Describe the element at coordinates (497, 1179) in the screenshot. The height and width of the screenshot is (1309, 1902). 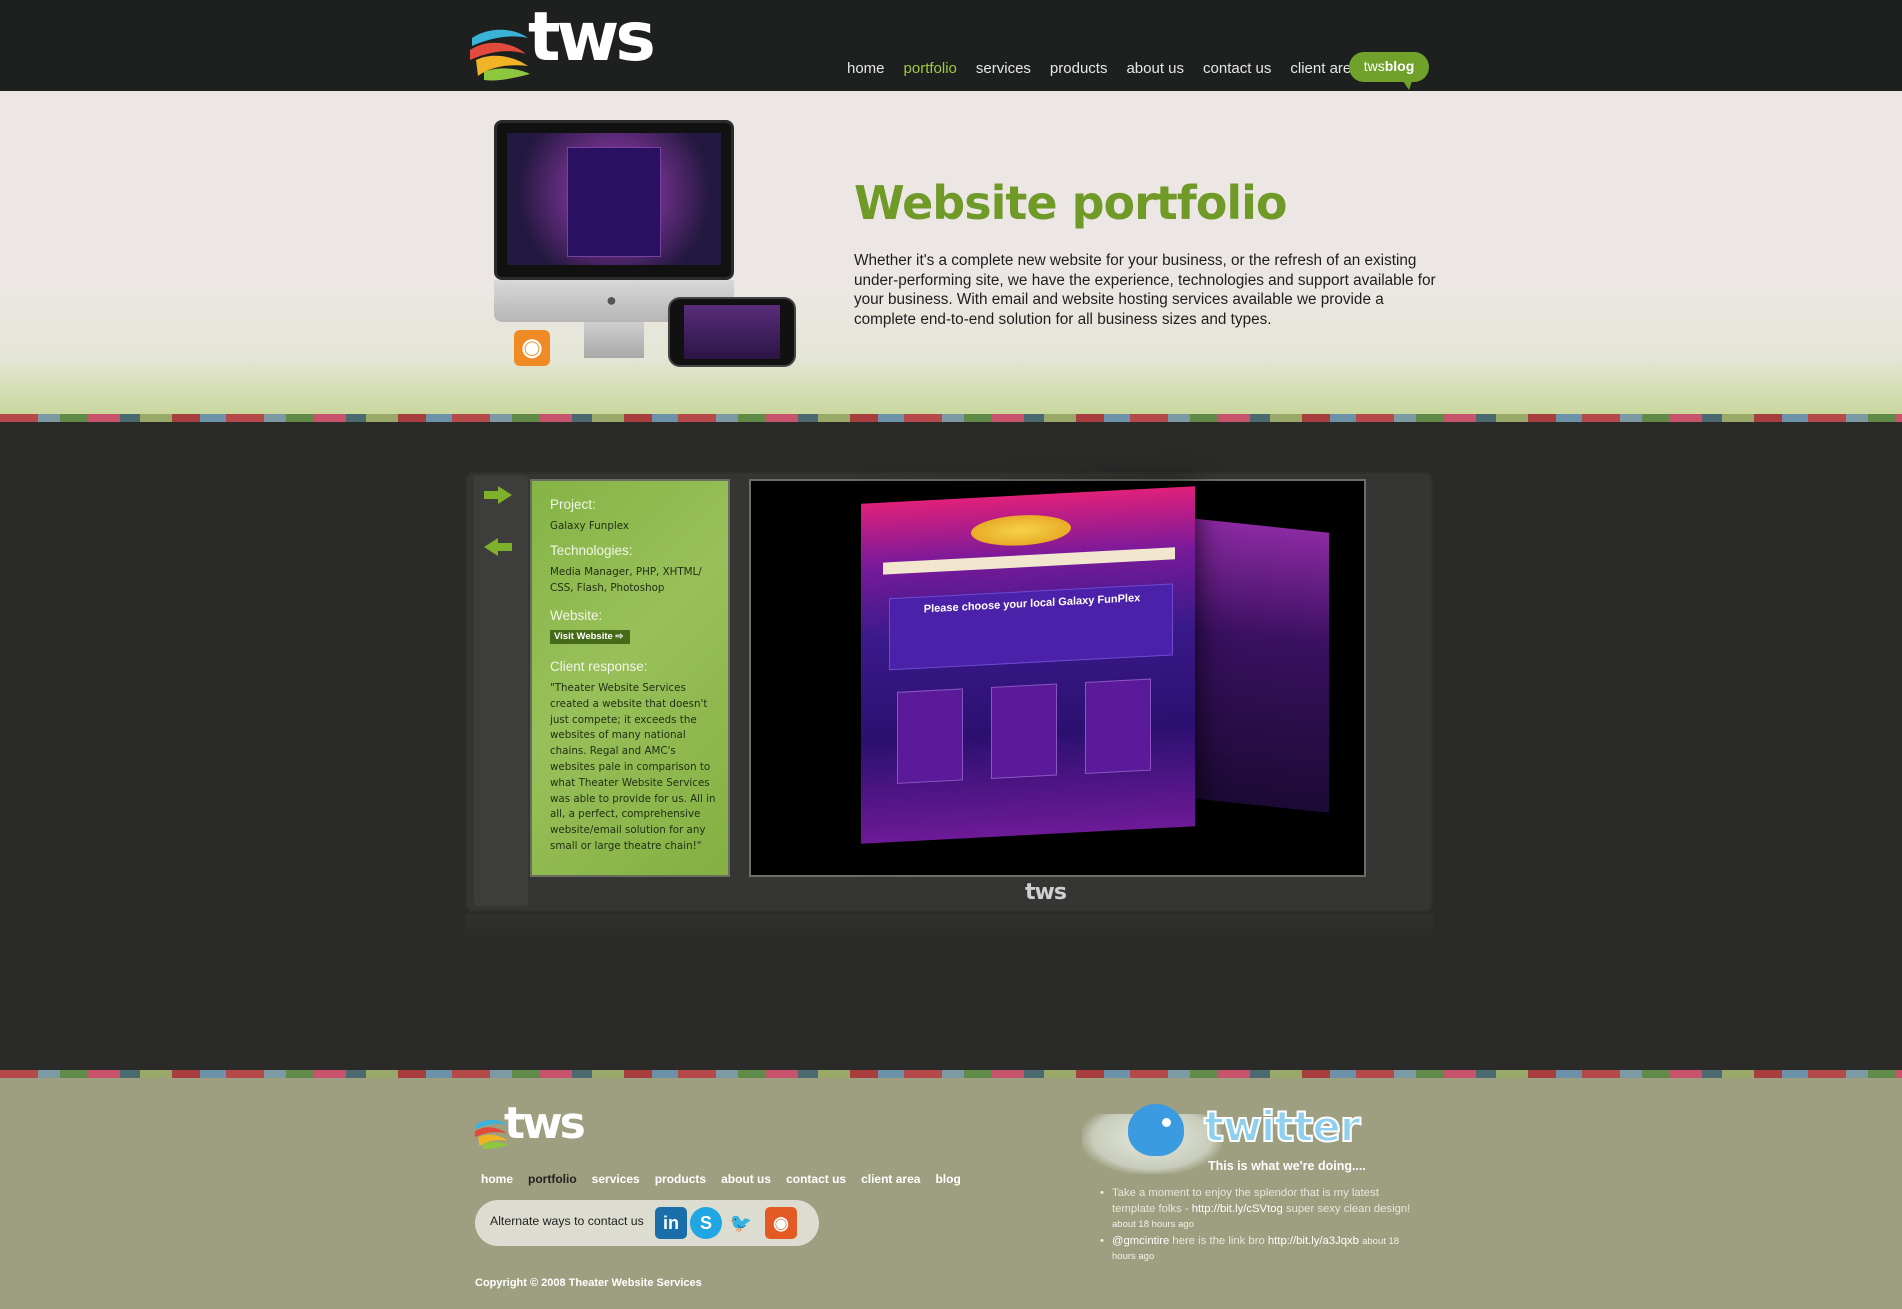
I see `footer-nav-home: home` at that location.